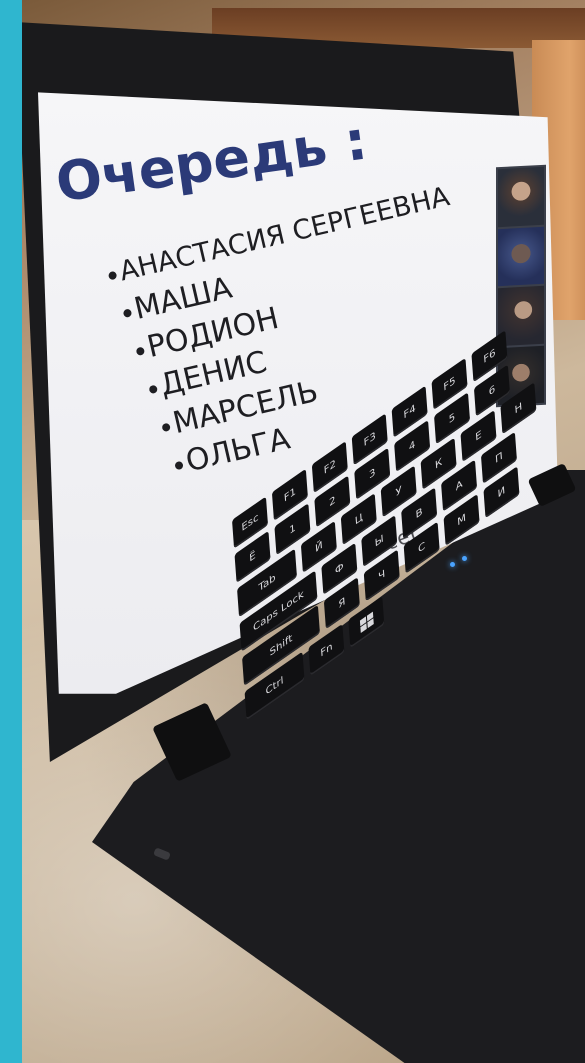  What do you see at coordinates (211, 161) in the screenshot?
I see `slide-title: Очередь :` at bounding box center [211, 161].